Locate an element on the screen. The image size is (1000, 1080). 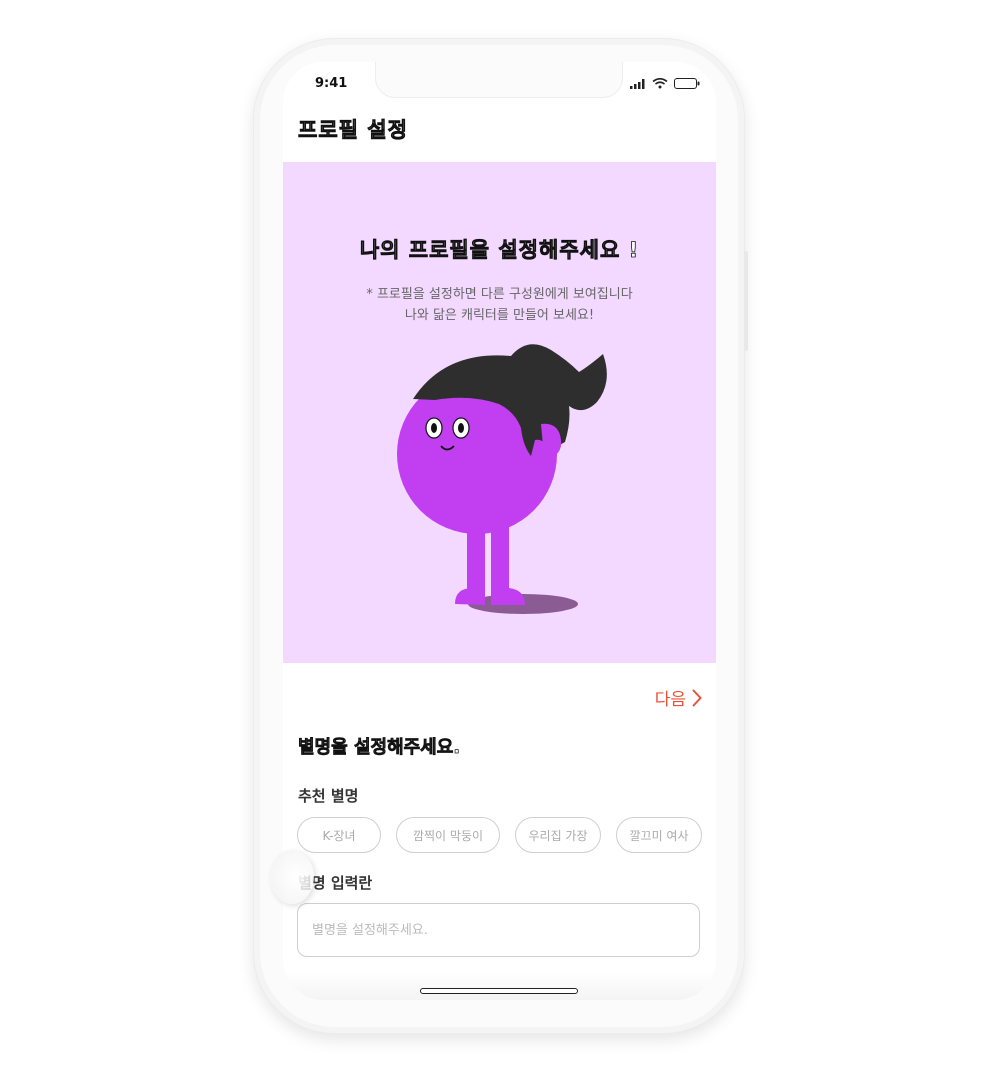
next-button: 다음 is located at coordinates (678, 697).